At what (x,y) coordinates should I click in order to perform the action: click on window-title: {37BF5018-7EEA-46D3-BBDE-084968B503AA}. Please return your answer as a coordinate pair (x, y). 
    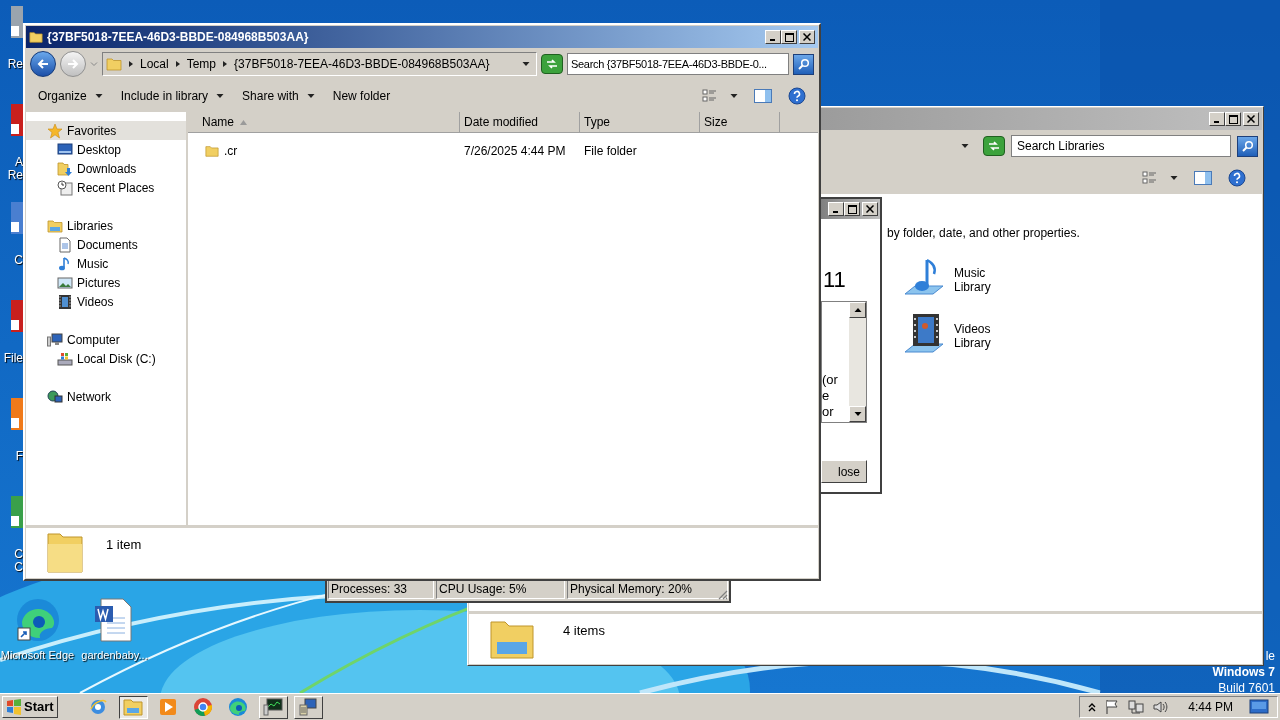
    Looking at the image, I should click on (178, 37).